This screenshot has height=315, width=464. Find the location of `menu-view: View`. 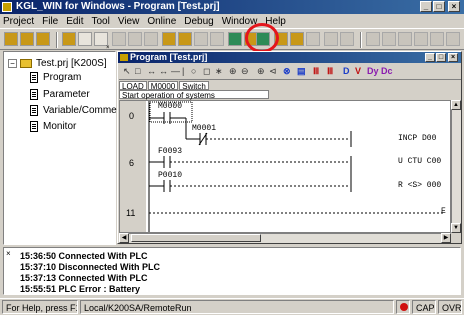

menu-view: View is located at coordinates (129, 21).